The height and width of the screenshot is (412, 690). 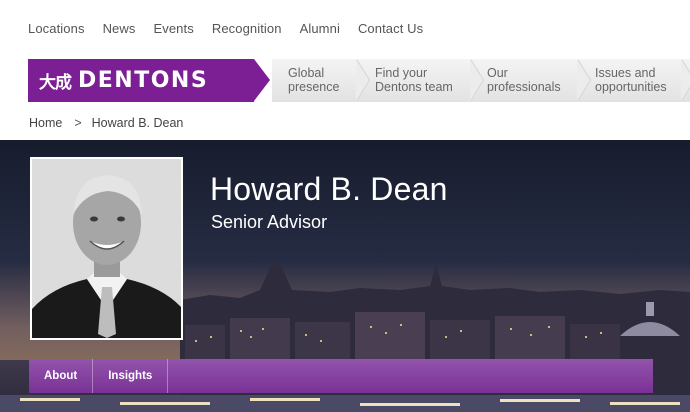 I want to click on nav-item-line: Find your, so click(x=401, y=73).